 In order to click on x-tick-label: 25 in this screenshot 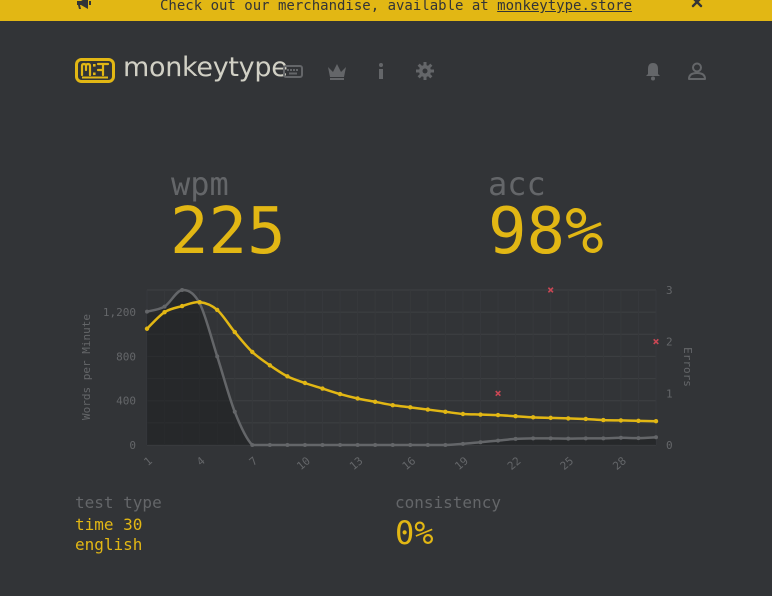, I will do `click(567, 463)`.